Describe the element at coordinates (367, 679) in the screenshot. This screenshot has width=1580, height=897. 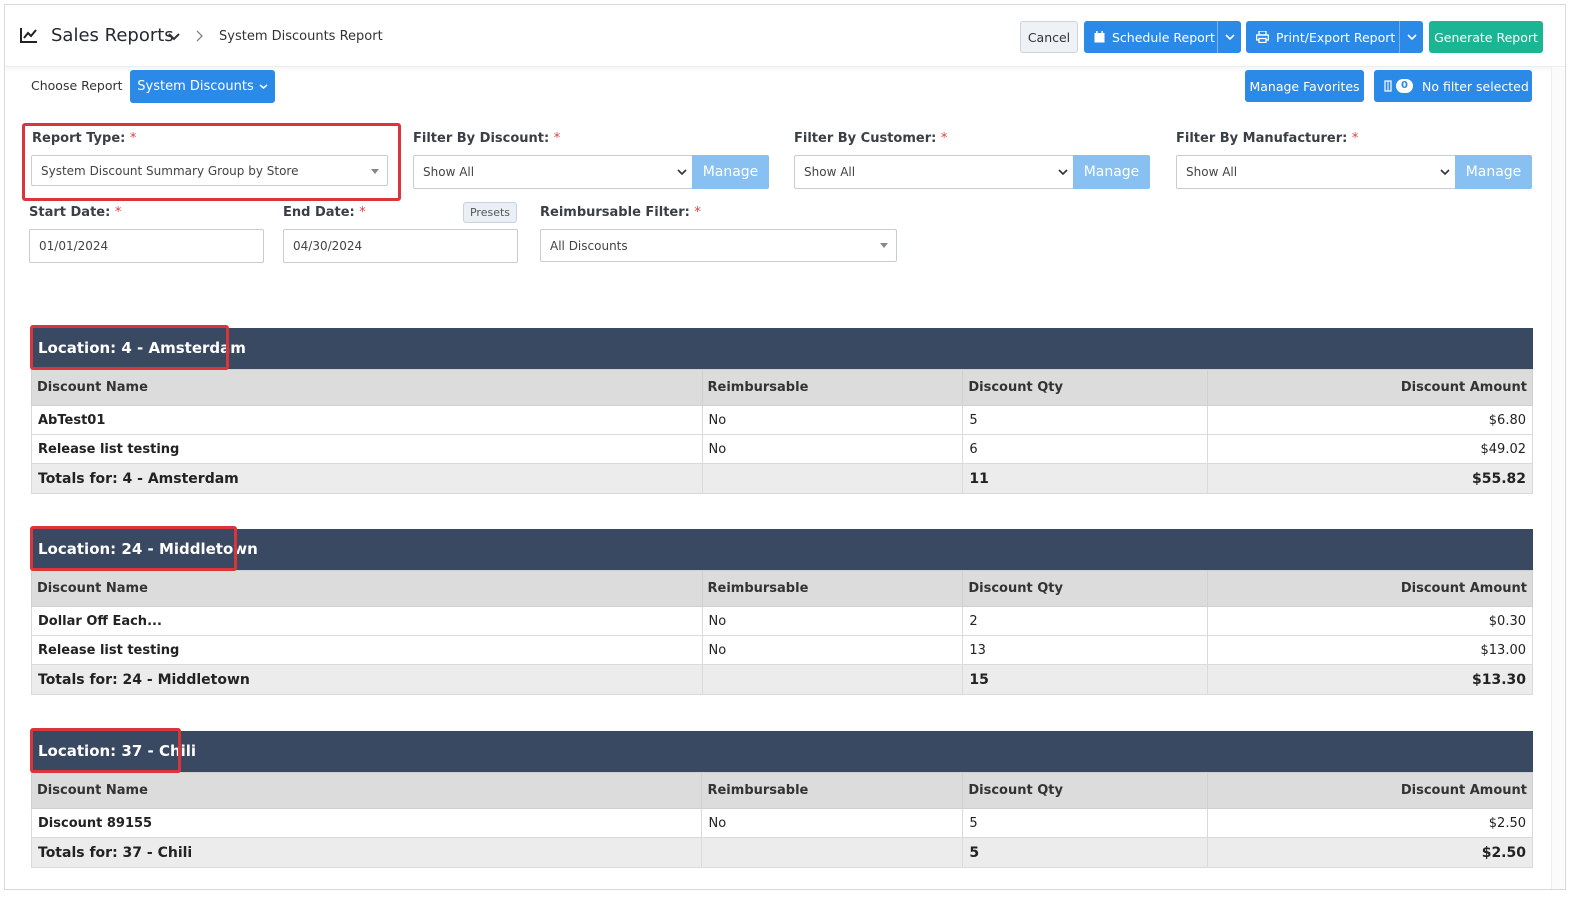
I see `totals-label: Totals for: 24 - Middletown` at that location.